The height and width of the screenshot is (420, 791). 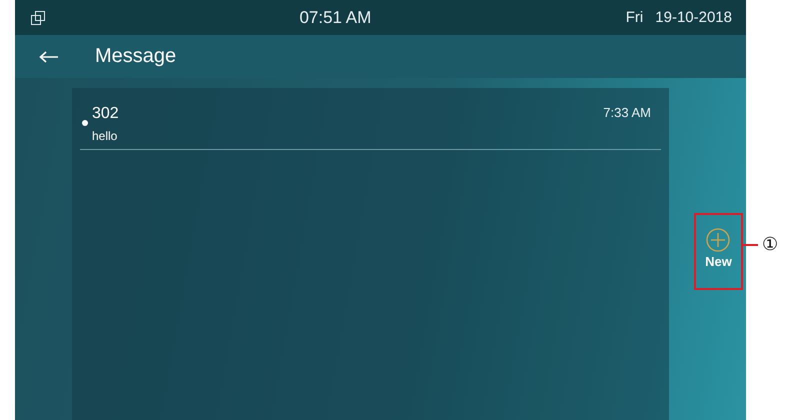 What do you see at coordinates (627, 112) in the screenshot?
I see `message-time: 7:33 AM` at bounding box center [627, 112].